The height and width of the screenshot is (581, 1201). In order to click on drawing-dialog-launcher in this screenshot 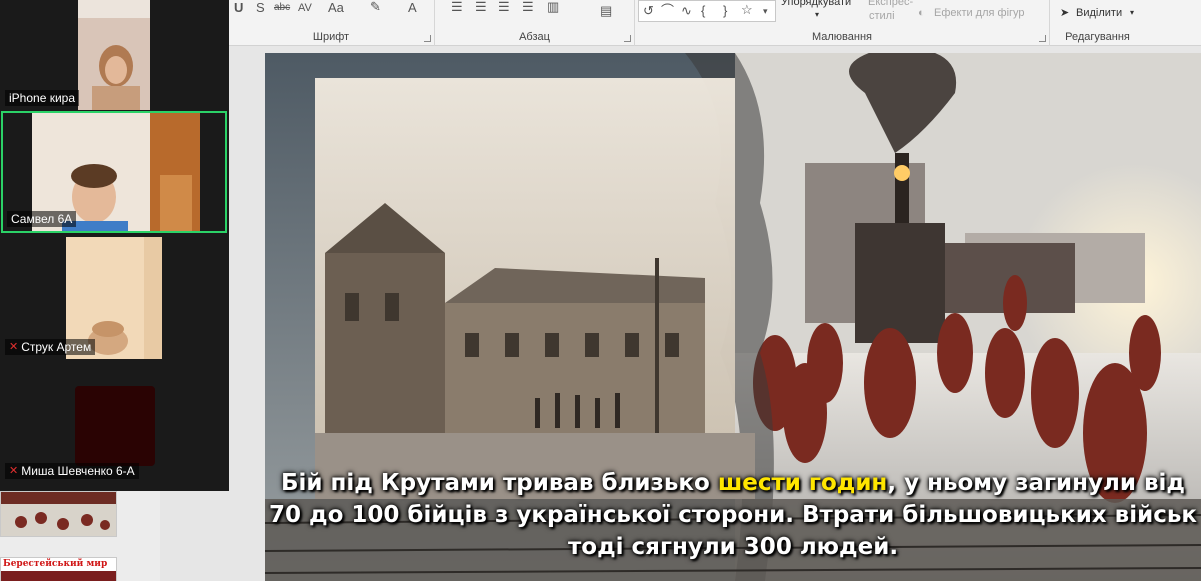, I will do `click(1042, 38)`.